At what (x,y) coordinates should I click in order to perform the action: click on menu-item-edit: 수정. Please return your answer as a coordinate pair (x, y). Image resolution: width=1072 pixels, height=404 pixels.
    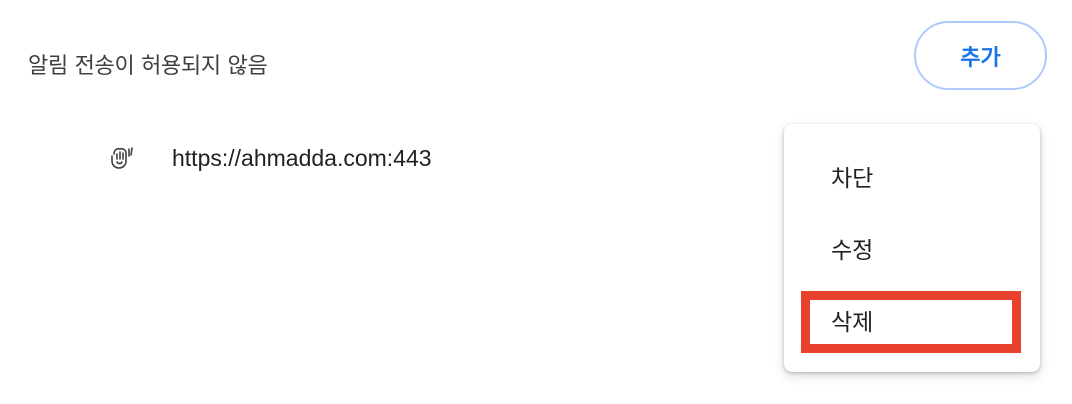
    Looking at the image, I should click on (912, 248).